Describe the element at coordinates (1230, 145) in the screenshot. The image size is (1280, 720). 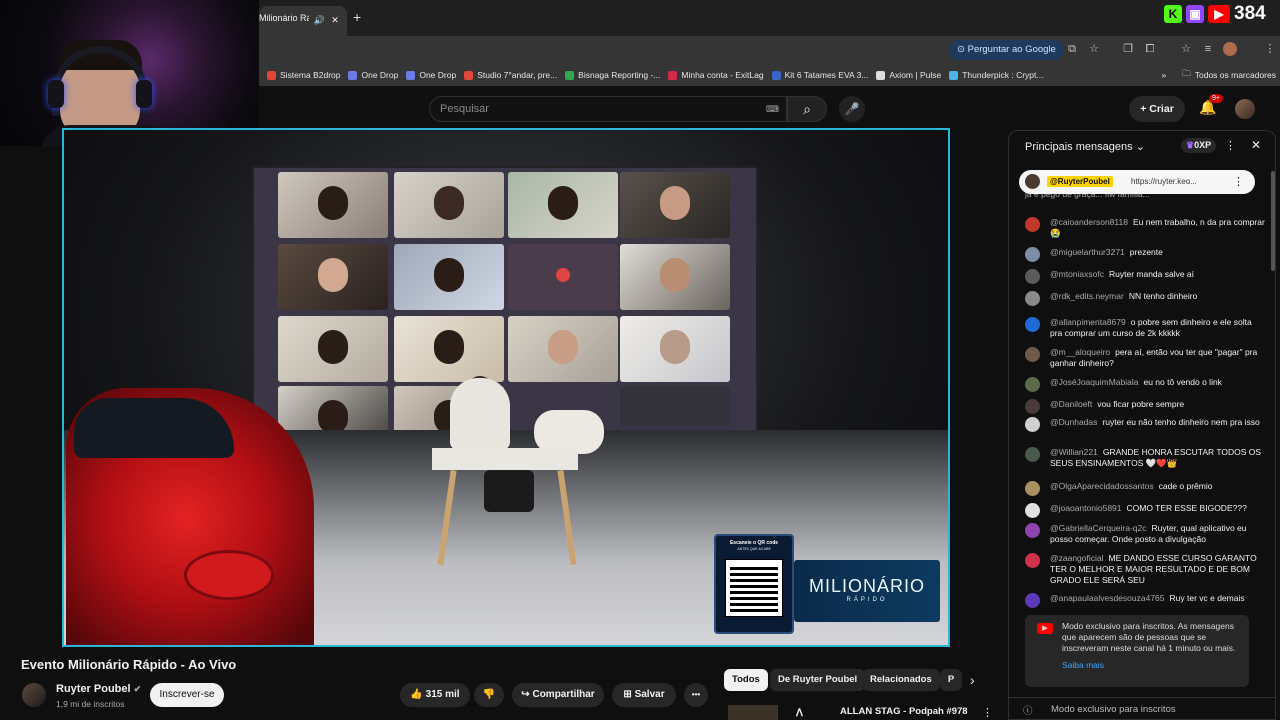
I see `chat-menu-icon: ⋮` at that location.